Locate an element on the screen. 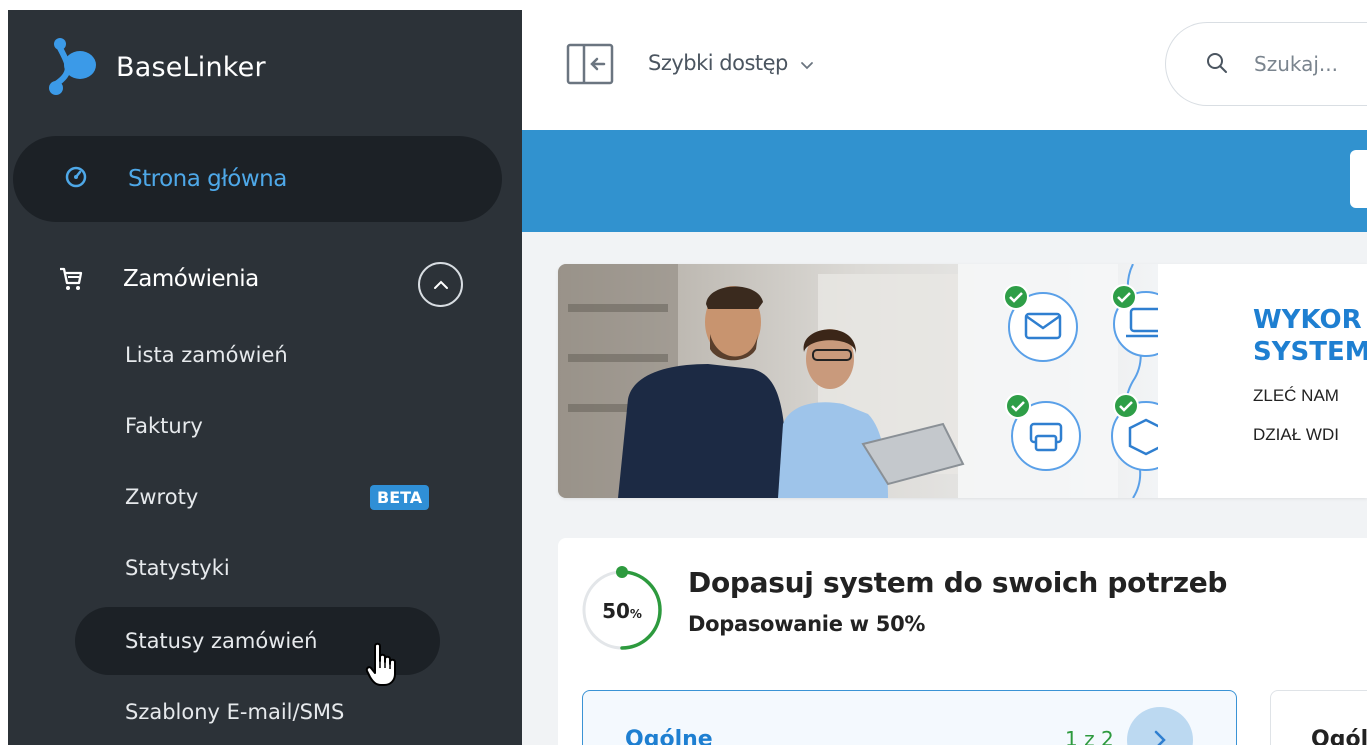 Image resolution: width=1367 pixels, height=745 pixels. nav-item-label: Faktury is located at coordinates (164, 426).